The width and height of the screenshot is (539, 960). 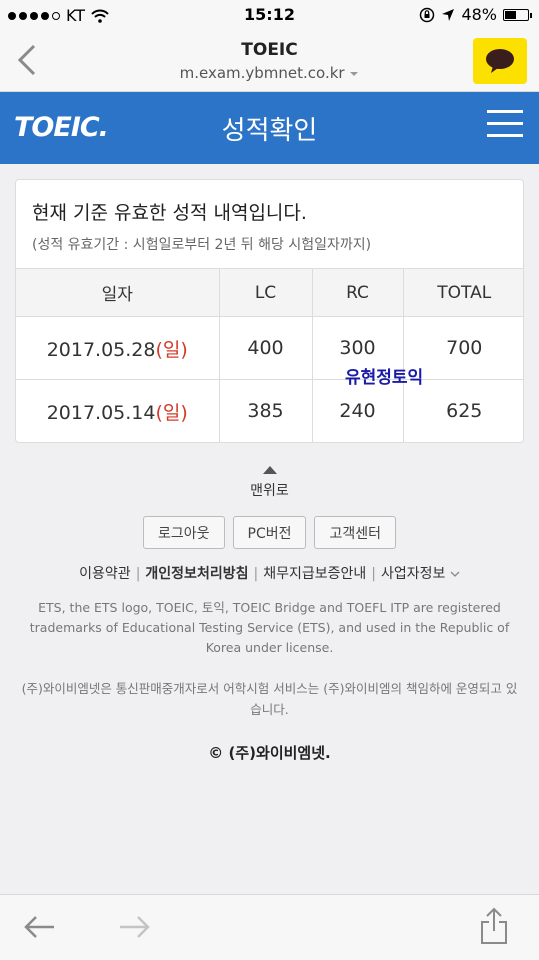 I want to click on business-info-link: 사업자정보, so click(x=420, y=574).